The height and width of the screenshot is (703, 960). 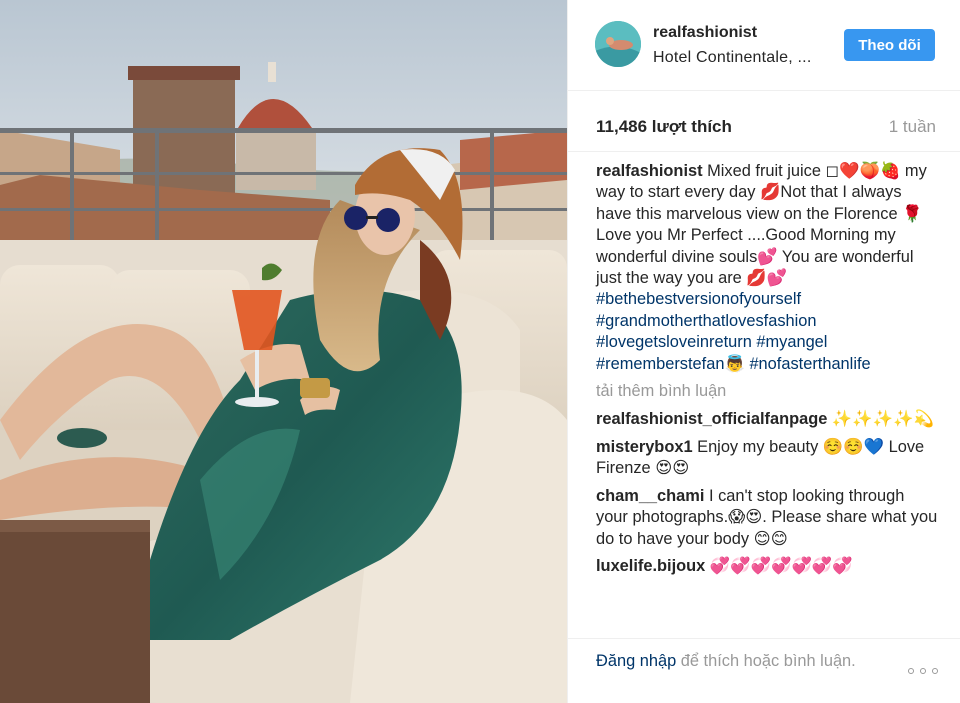 I want to click on post-footer: Đăng nhập để thích hoặc bình luận., so click(x=764, y=670).